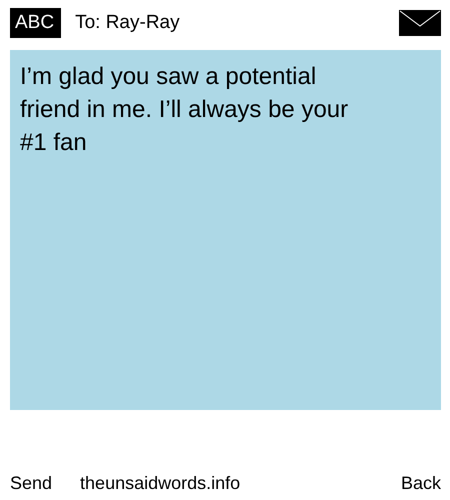  I want to click on envelope-icon, so click(420, 23).